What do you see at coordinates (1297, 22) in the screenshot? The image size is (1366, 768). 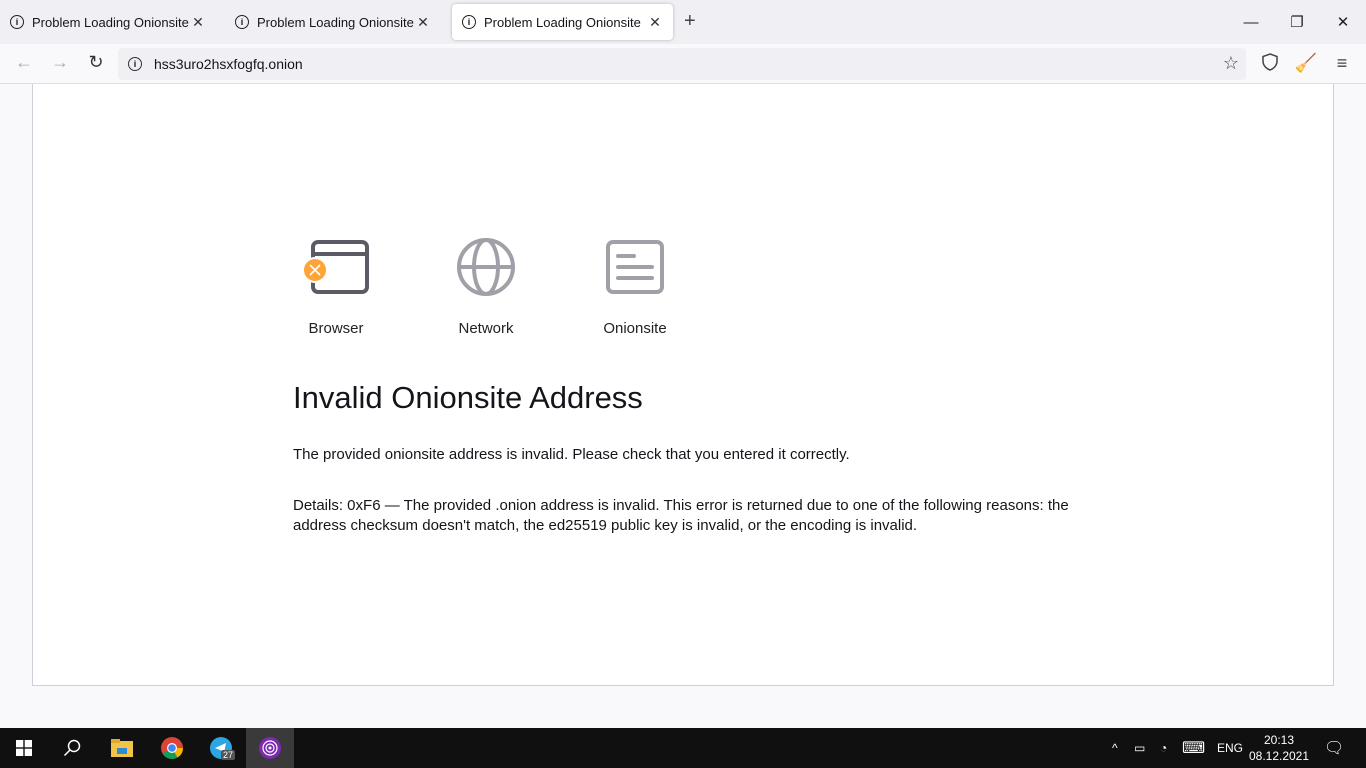 I see `restore-button: ❐` at bounding box center [1297, 22].